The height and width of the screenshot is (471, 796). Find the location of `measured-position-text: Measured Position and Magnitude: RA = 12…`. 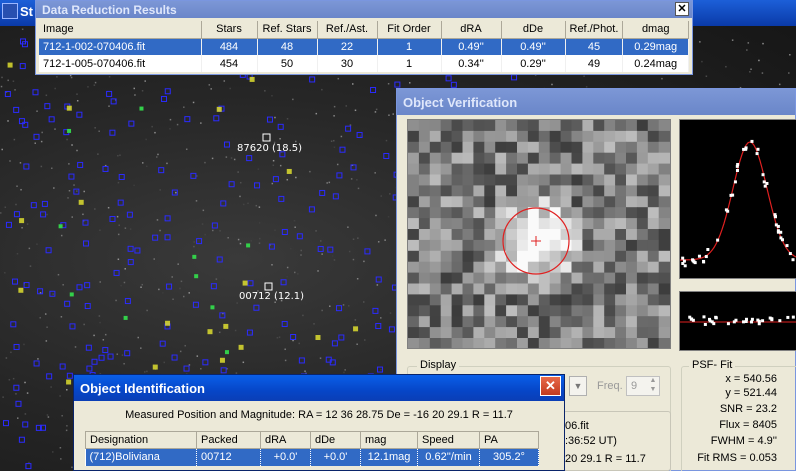

measured-position-text: Measured Position and Magnitude: RA = 12… is located at coordinates (319, 415).